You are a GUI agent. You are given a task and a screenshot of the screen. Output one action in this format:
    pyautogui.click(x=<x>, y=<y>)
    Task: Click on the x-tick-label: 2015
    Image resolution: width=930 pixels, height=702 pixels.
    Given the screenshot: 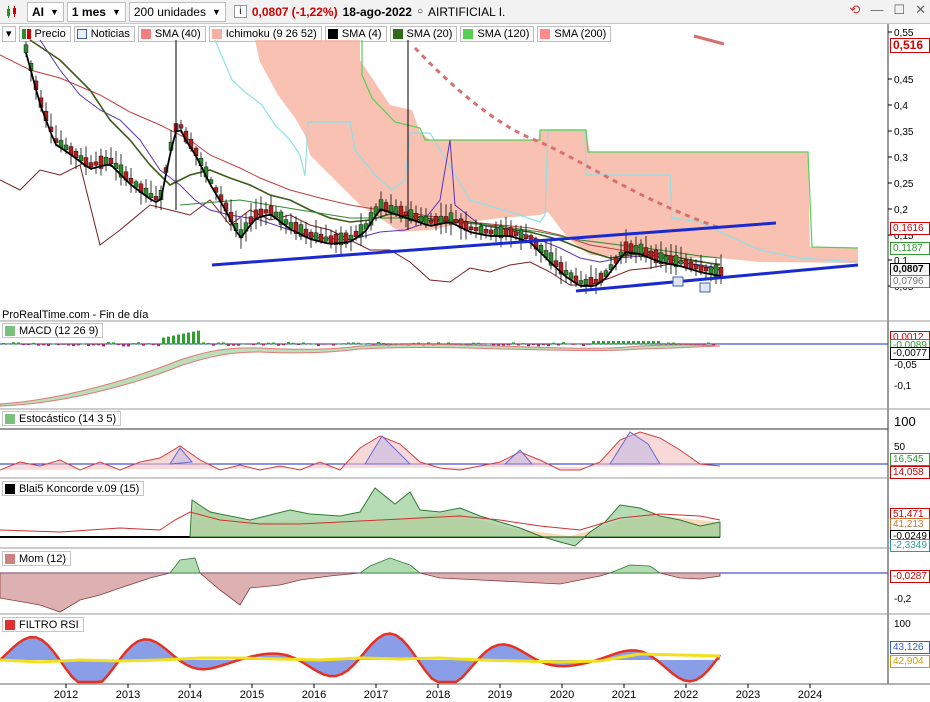 What is the action you would take?
    pyautogui.click(x=252, y=695)
    